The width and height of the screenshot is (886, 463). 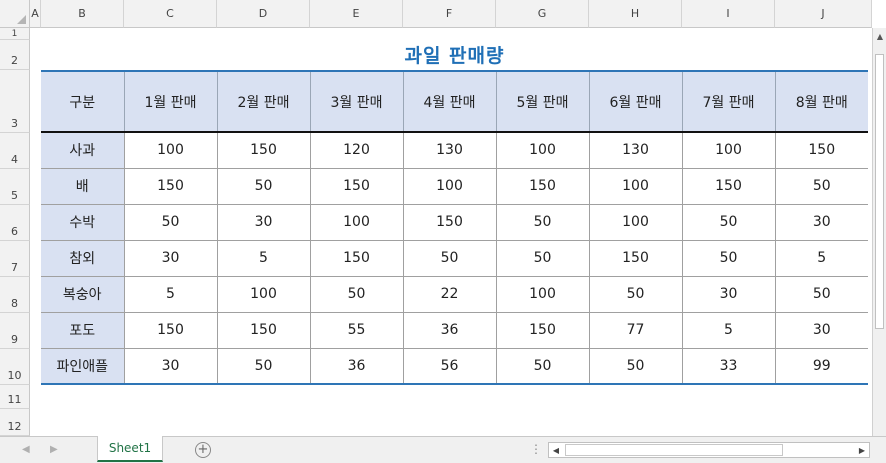 I want to click on row-header-3: 3, so click(x=15, y=101).